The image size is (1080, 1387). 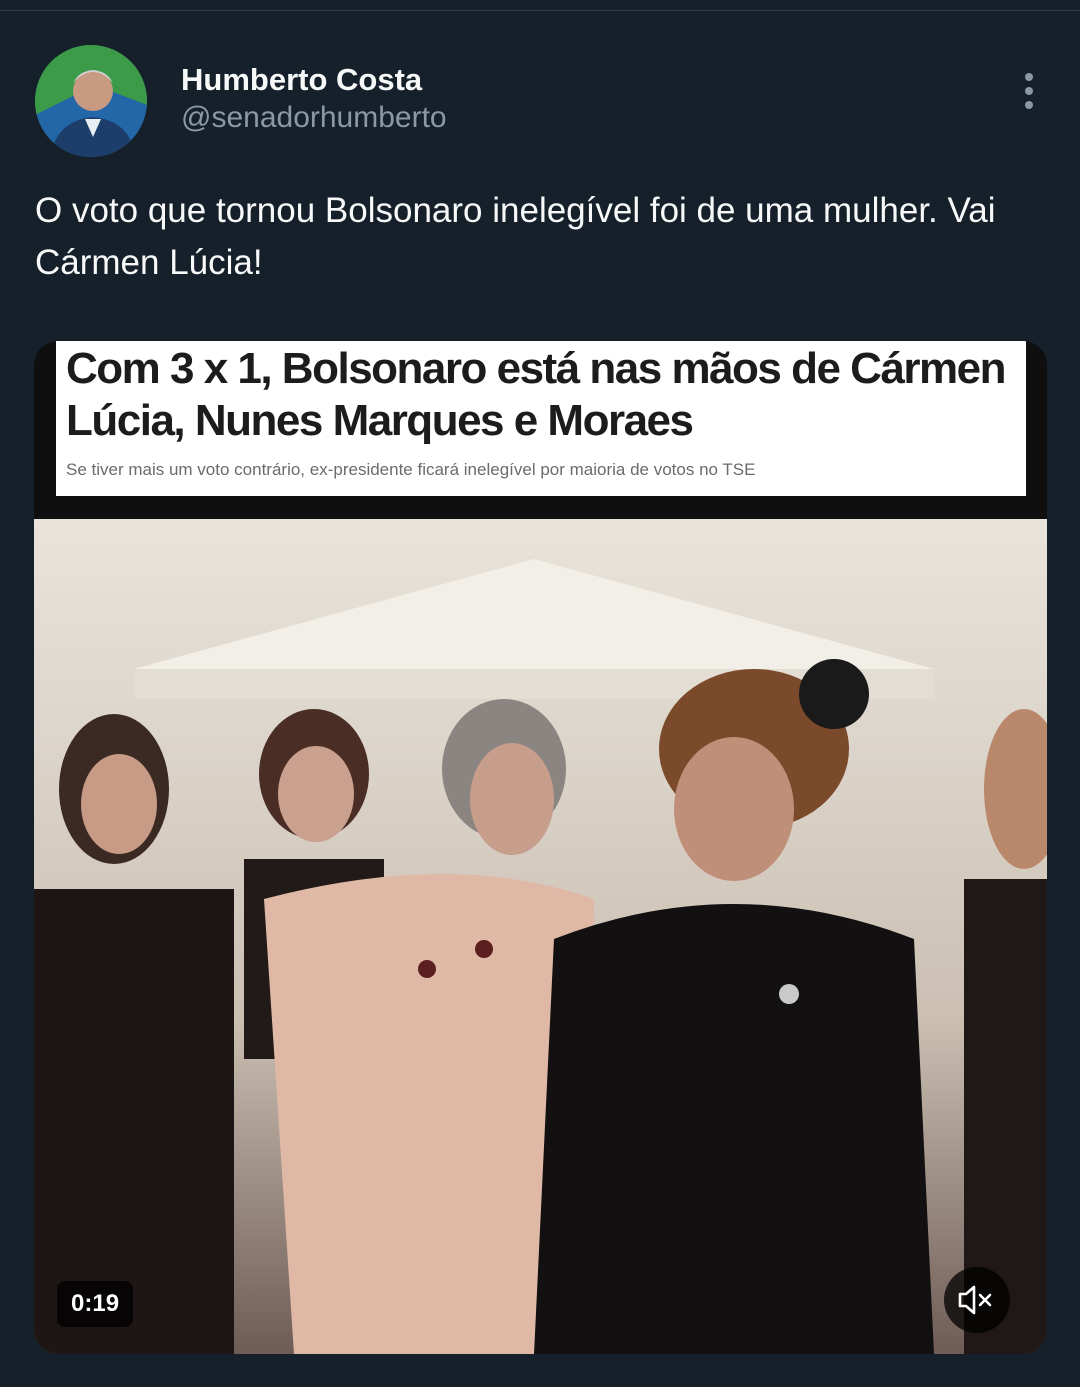 What do you see at coordinates (314, 80) in the screenshot?
I see `author-display-name: Humberto Costa` at bounding box center [314, 80].